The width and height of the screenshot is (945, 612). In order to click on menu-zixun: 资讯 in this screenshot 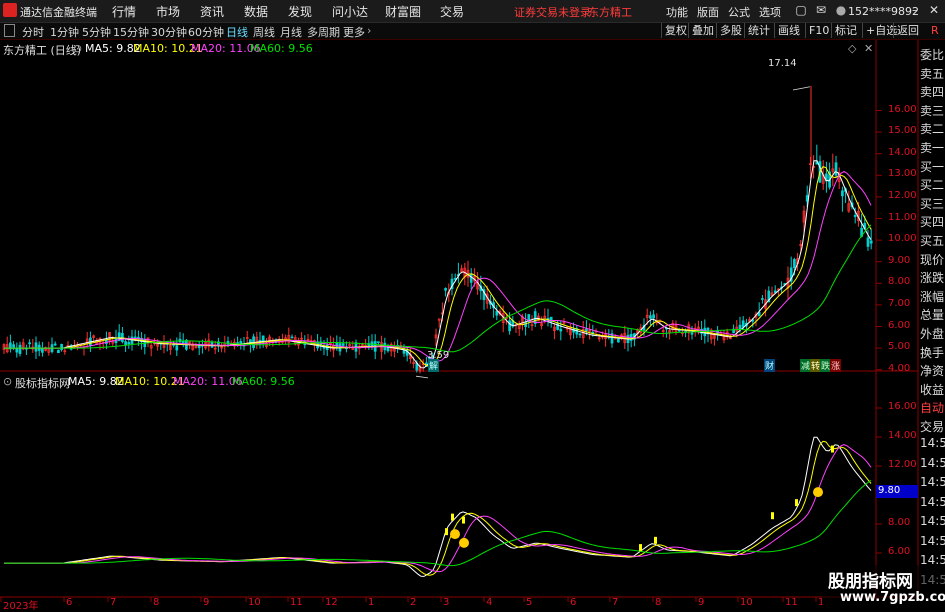, I will do `click(212, 11)`.